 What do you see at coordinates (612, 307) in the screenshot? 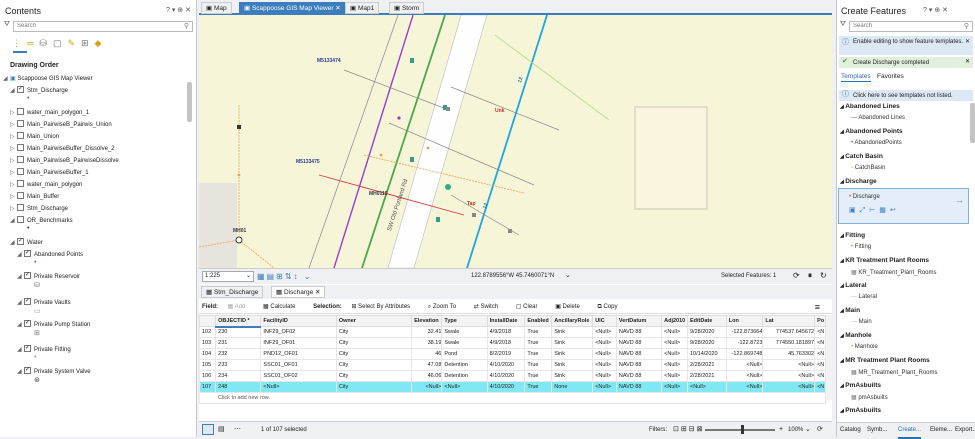
I see `copy-button: ⧉ Copy` at bounding box center [612, 307].